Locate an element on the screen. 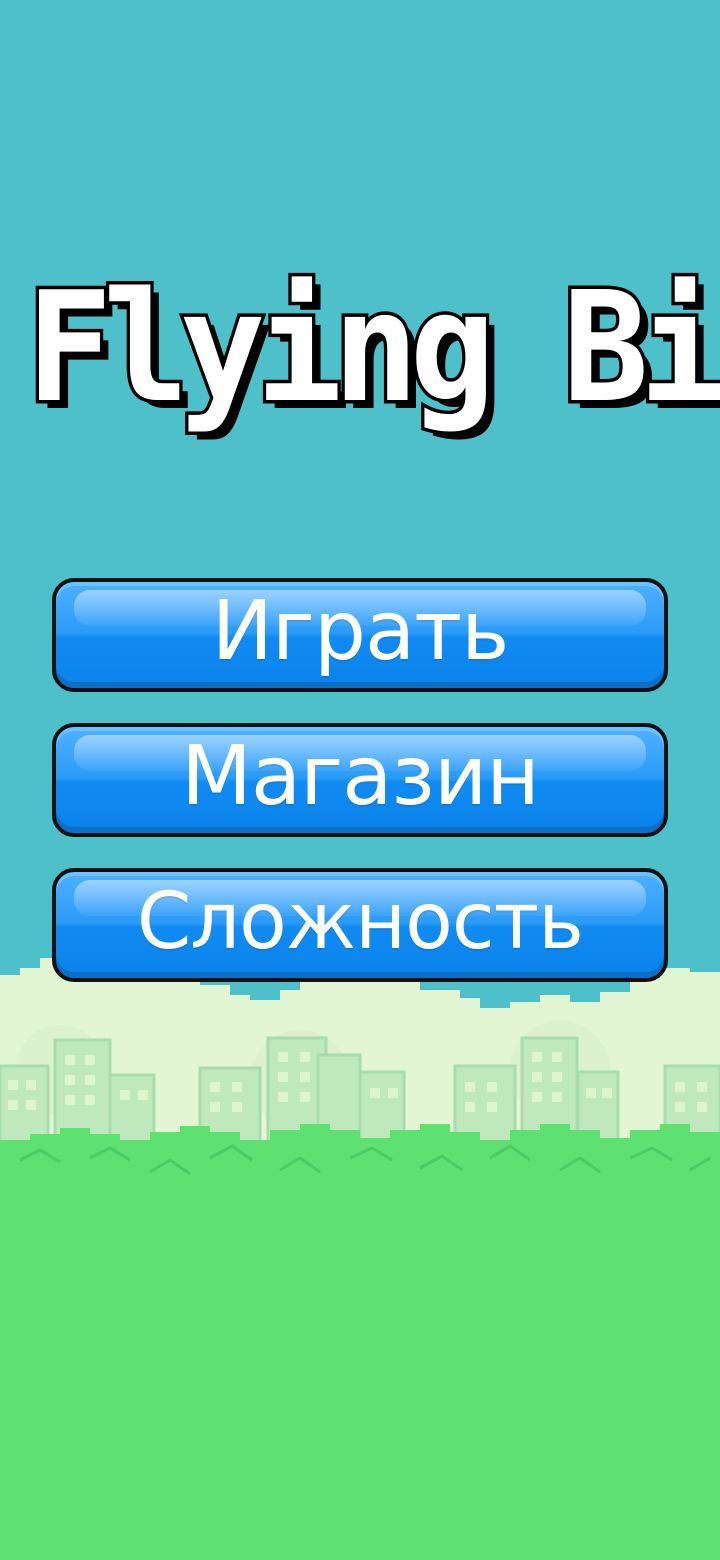 This screenshot has height=1560, width=720. game-title: Flying Bird is located at coordinates (371, 347).